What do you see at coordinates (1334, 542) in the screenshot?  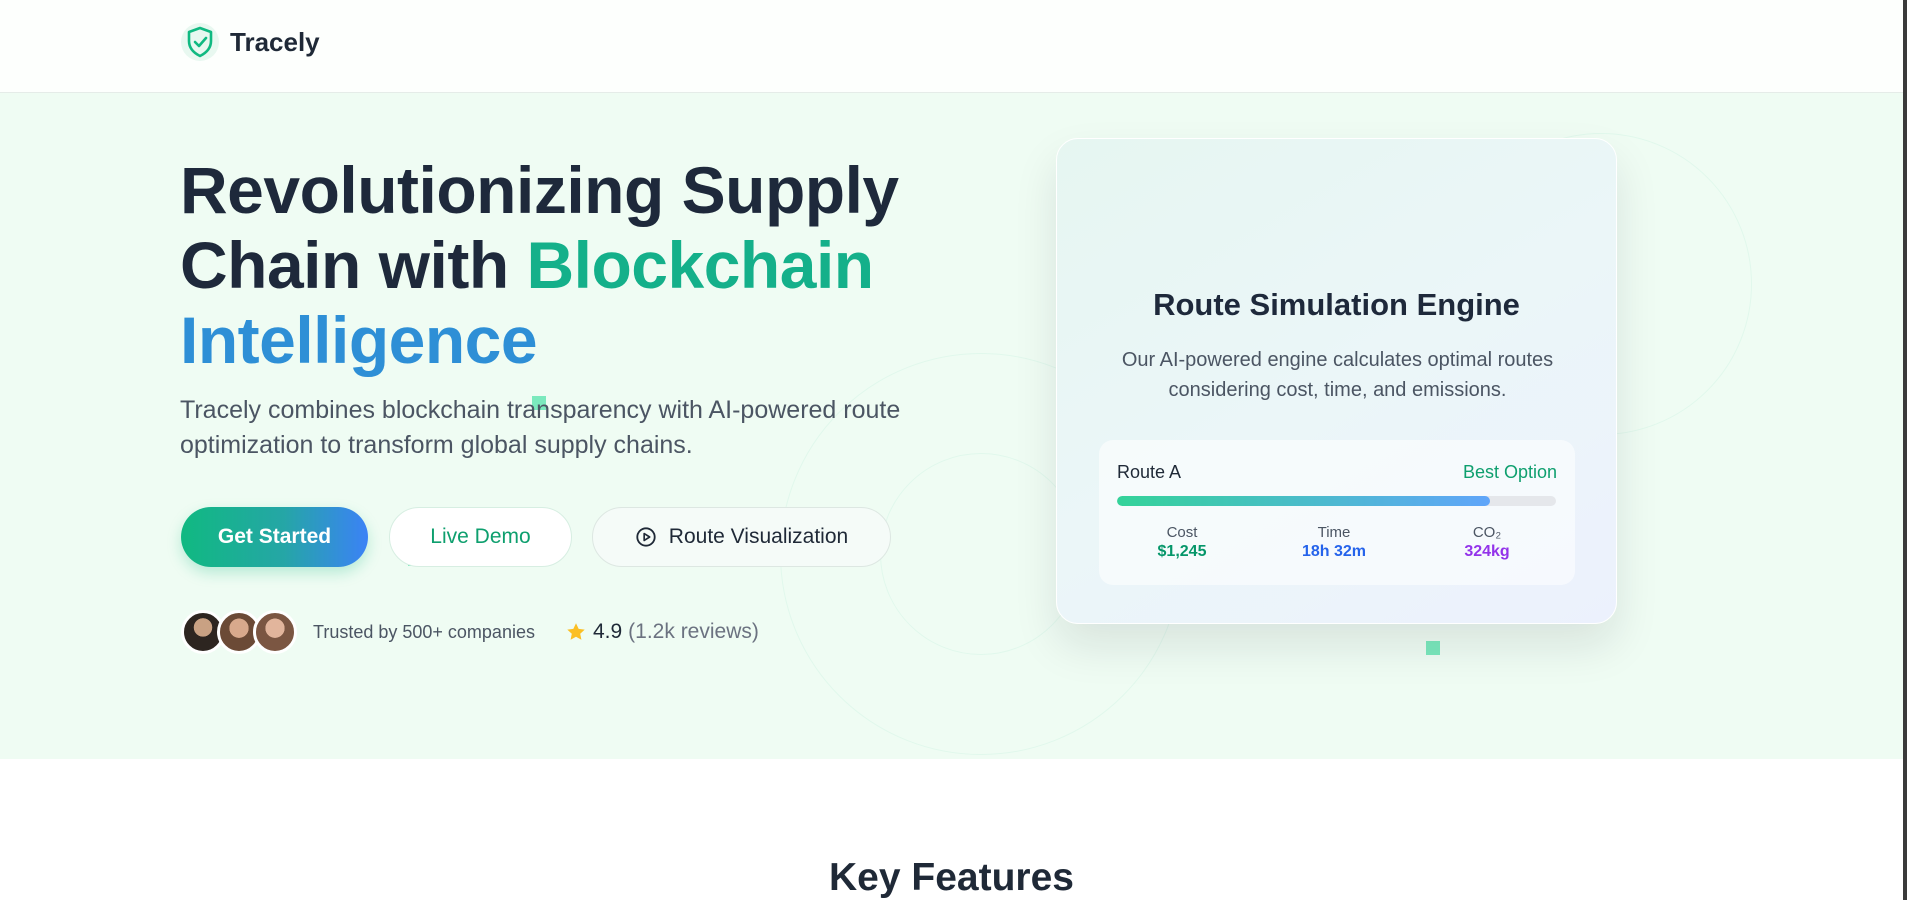 I see `stat-time: Time 18h 32m` at bounding box center [1334, 542].